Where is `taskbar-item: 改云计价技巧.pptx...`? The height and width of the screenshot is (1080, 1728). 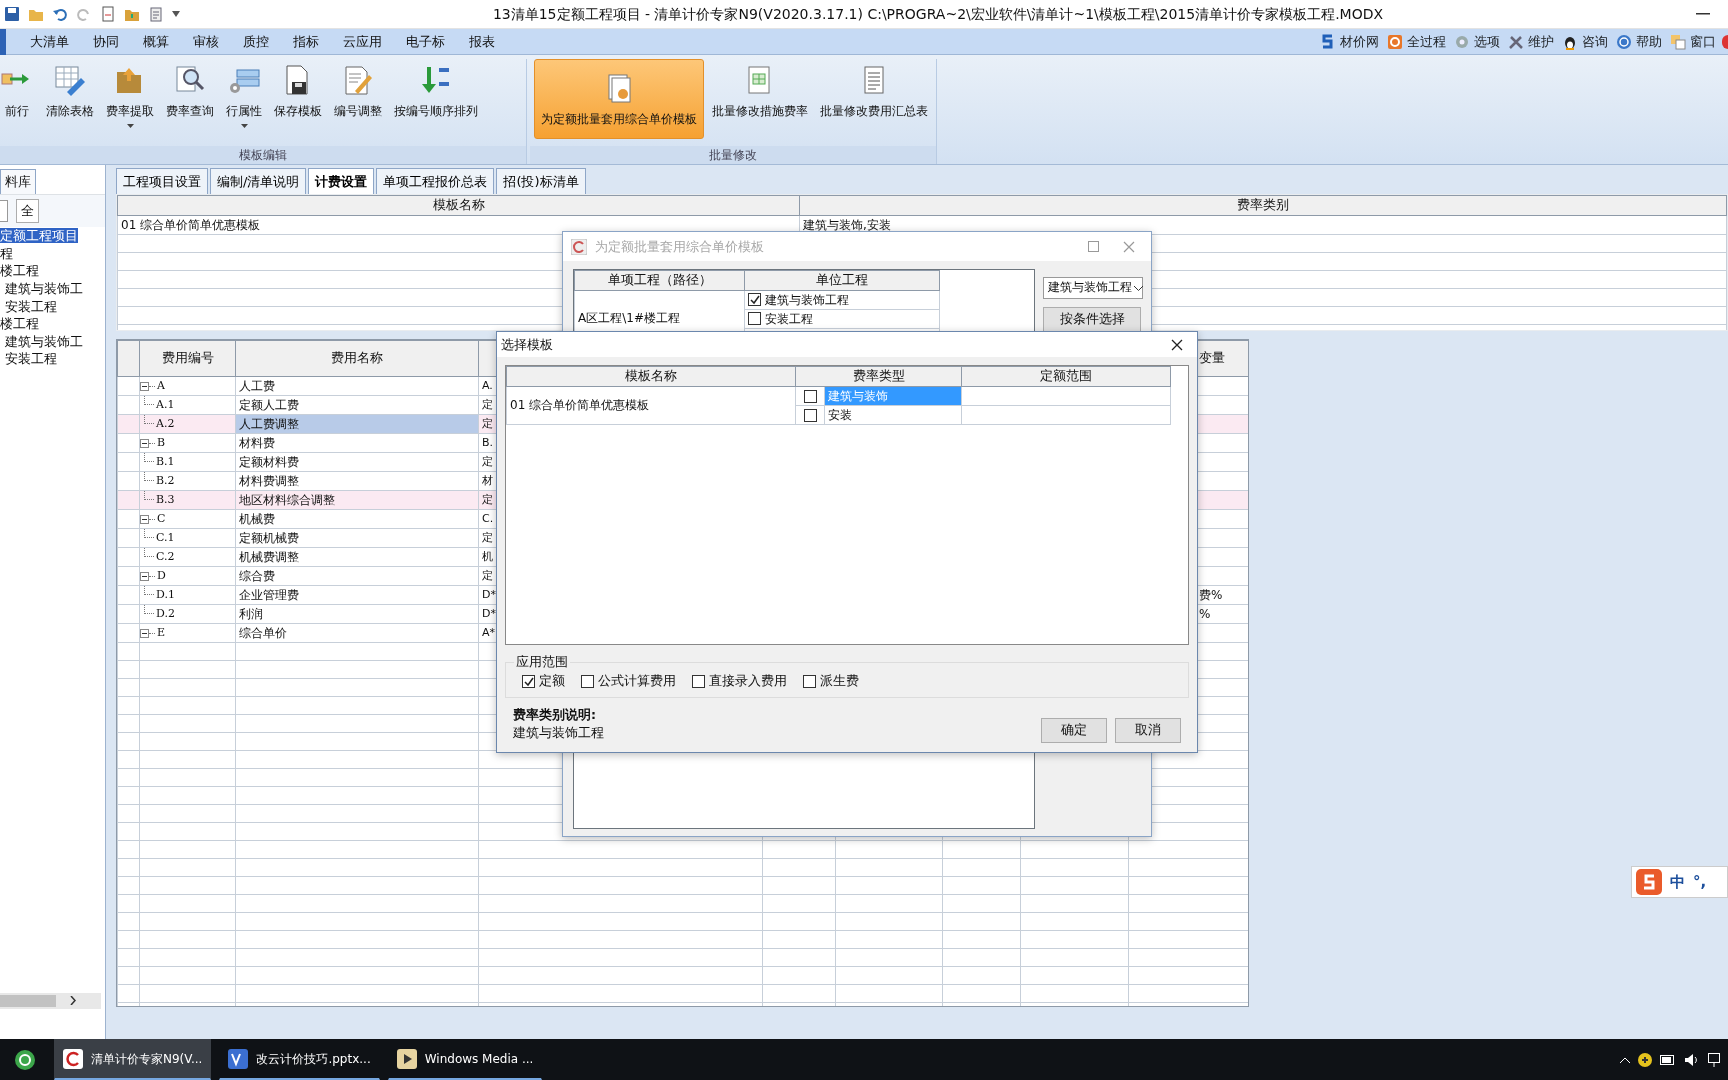 taskbar-item: 改云计价技巧.pptx... is located at coordinates (299, 1059).